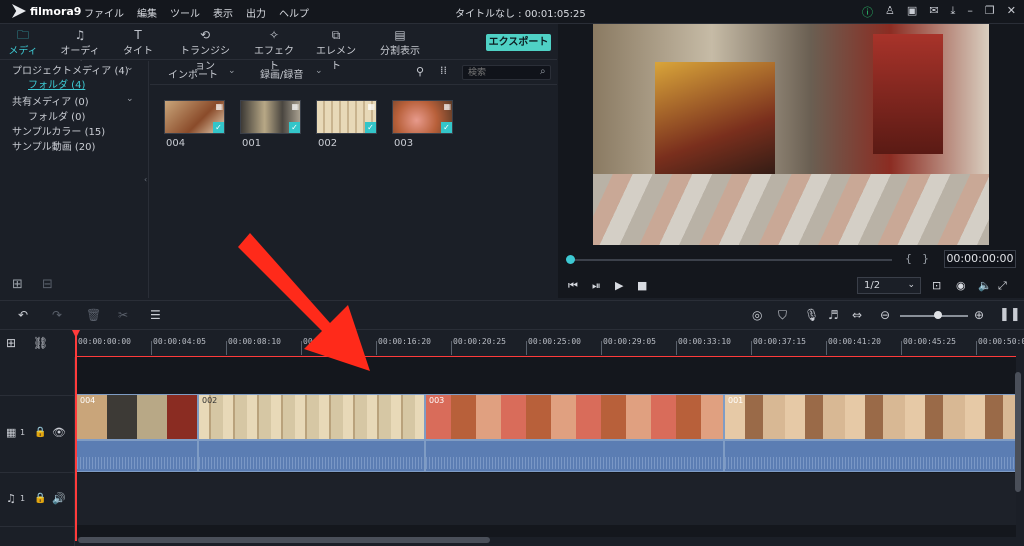  Describe the element at coordinates (256, 12) in the screenshot. I see `menu-export: 出力` at that location.